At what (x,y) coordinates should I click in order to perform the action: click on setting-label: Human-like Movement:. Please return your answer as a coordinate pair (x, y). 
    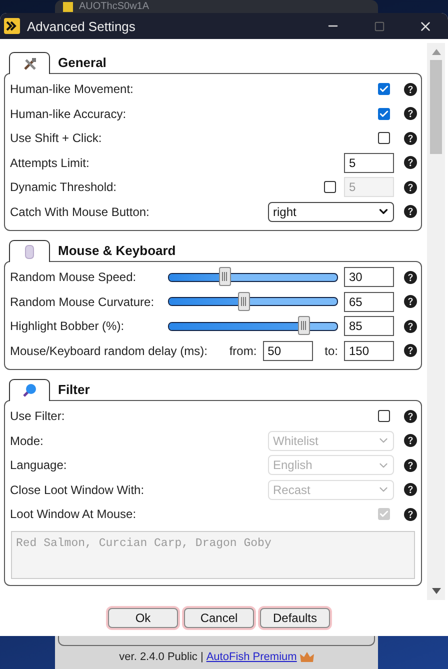
    Looking at the image, I should click on (72, 89).